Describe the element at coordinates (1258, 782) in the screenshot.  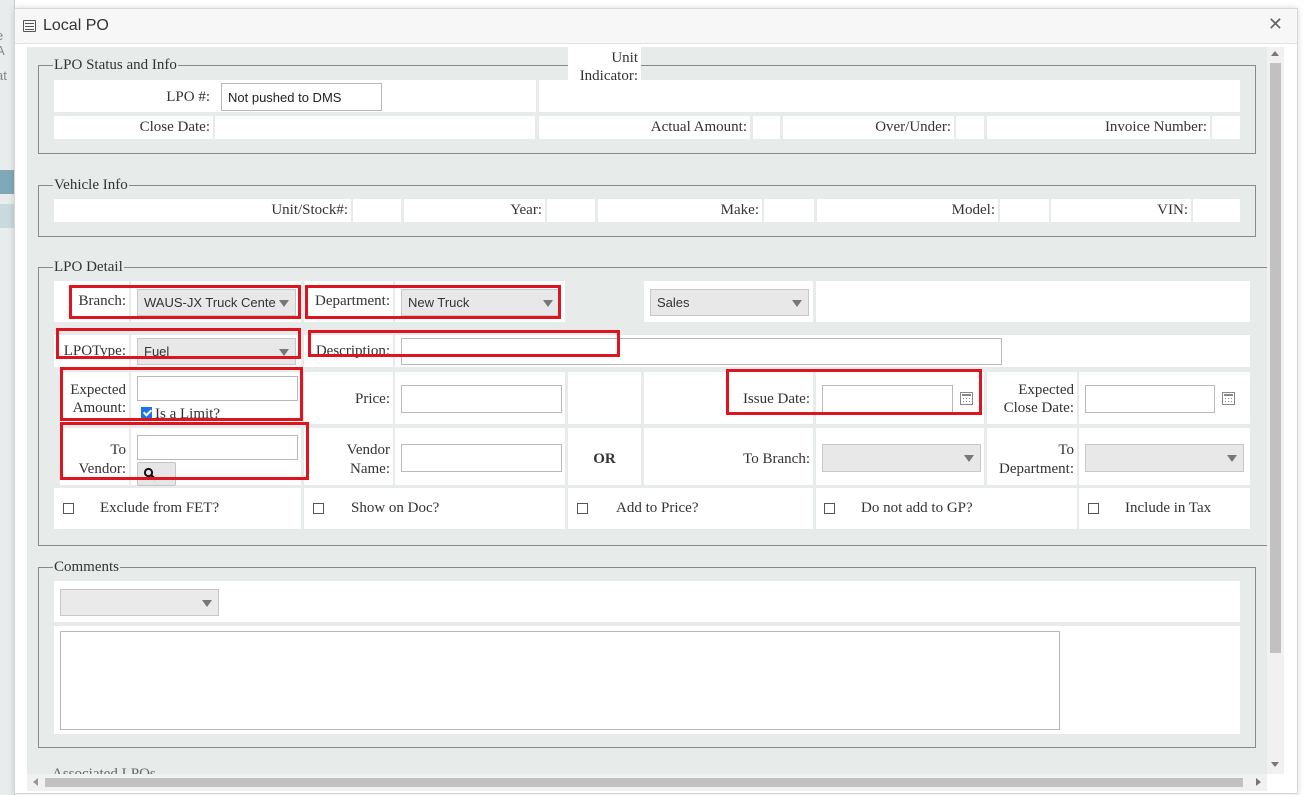
I see `scroll-right-icon` at that location.